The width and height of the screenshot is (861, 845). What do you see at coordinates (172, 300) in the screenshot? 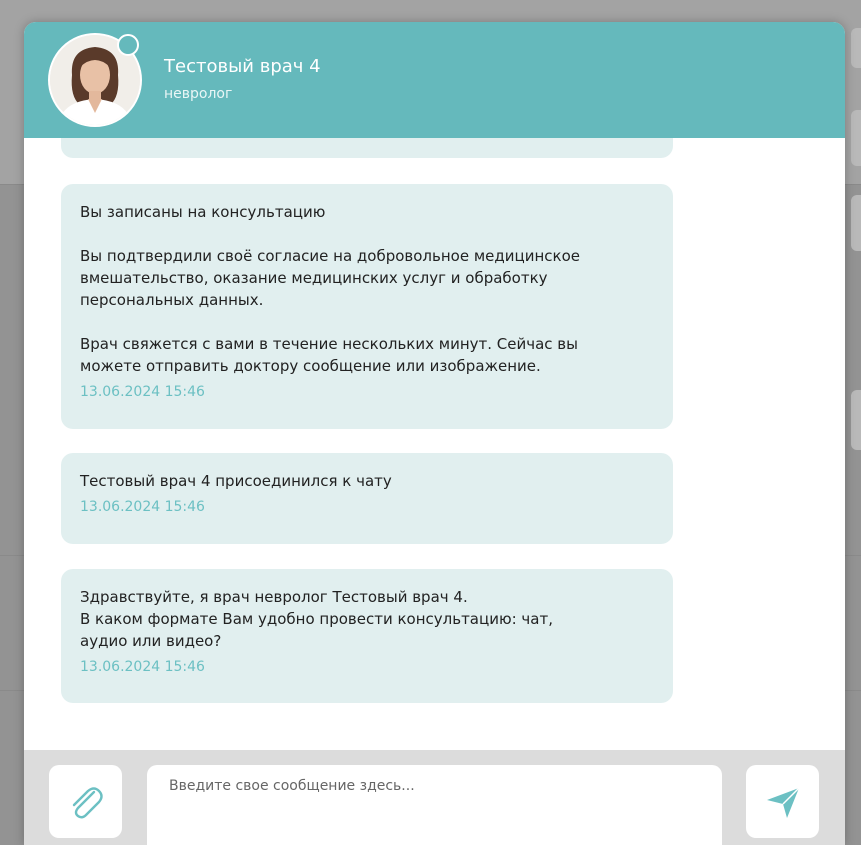
I see `message-line: персональных данных.` at bounding box center [172, 300].